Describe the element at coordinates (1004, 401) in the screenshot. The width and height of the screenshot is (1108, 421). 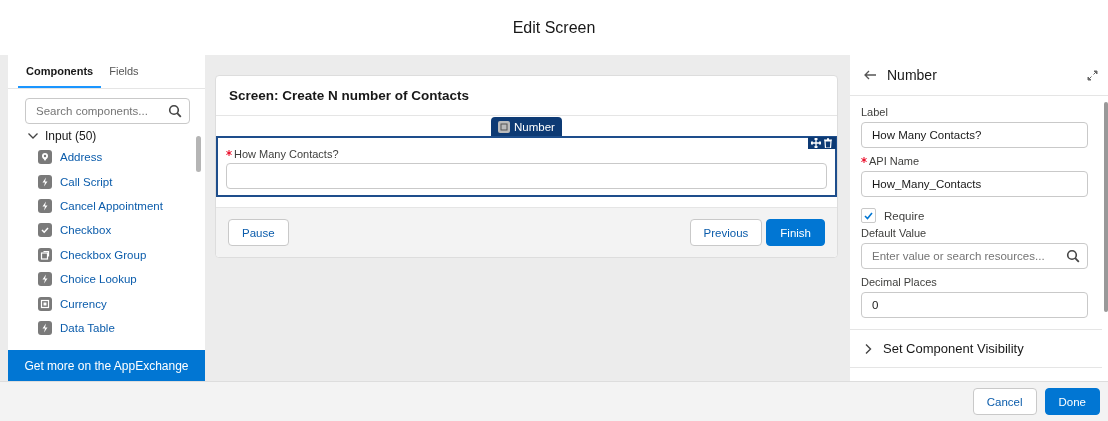
I see `cancel-button: Cancel` at that location.